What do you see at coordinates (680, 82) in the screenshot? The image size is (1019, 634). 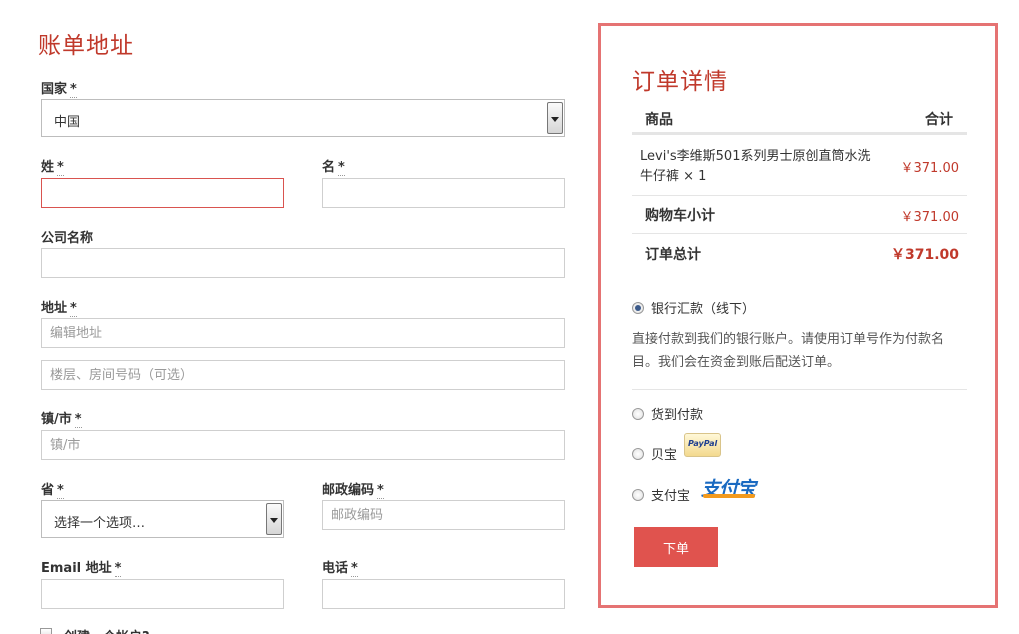 I see `order-title: 订单详情` at bounding box center [680, 82].